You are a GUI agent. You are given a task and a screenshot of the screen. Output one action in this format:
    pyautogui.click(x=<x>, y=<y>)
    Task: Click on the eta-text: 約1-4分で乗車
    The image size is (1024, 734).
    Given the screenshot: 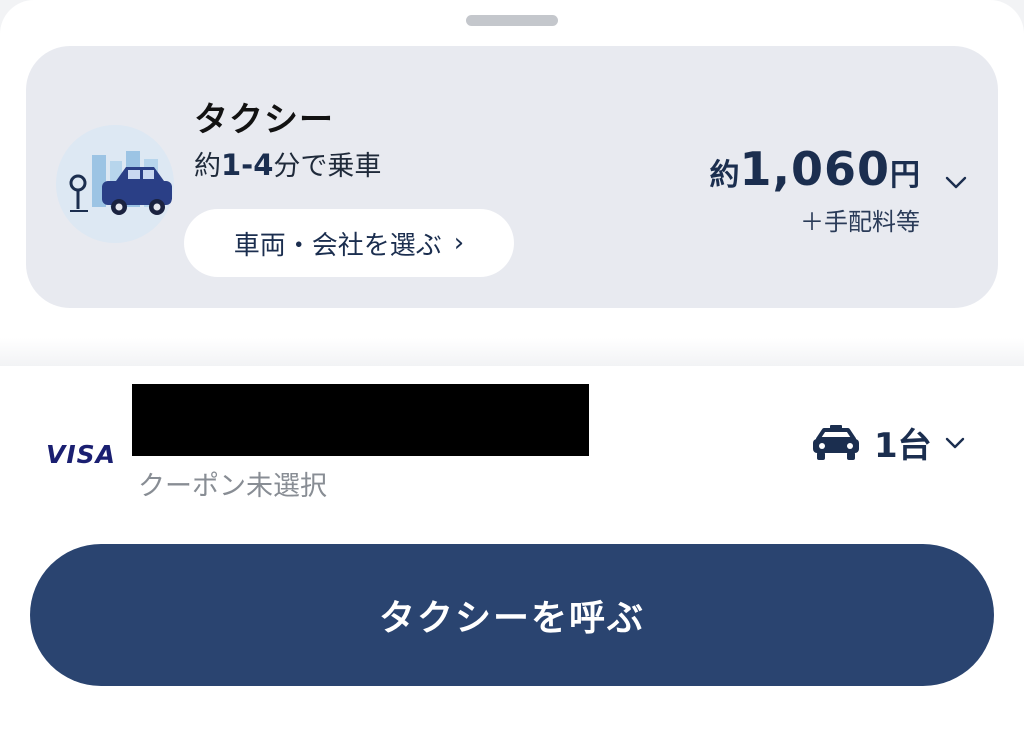 What is the action you would take?
    pyautogui.click(x=287, y=163)
    